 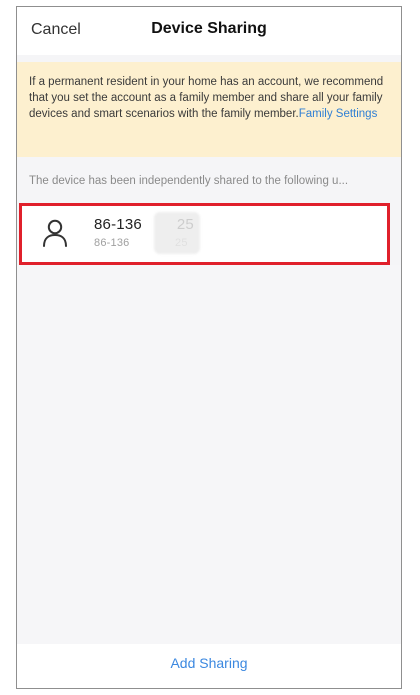 I want to click on add-sharing-button: Add Sharing, so click(x=208, y=663).